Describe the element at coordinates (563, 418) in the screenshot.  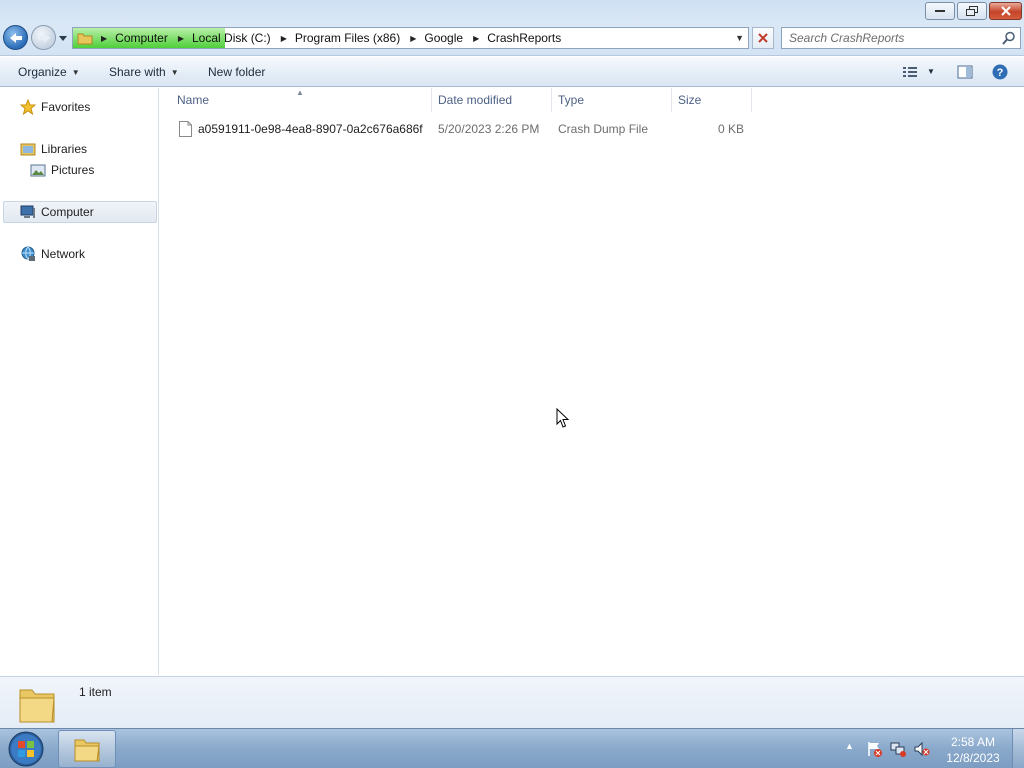
I see `mouse-cursor-icon` at that location.